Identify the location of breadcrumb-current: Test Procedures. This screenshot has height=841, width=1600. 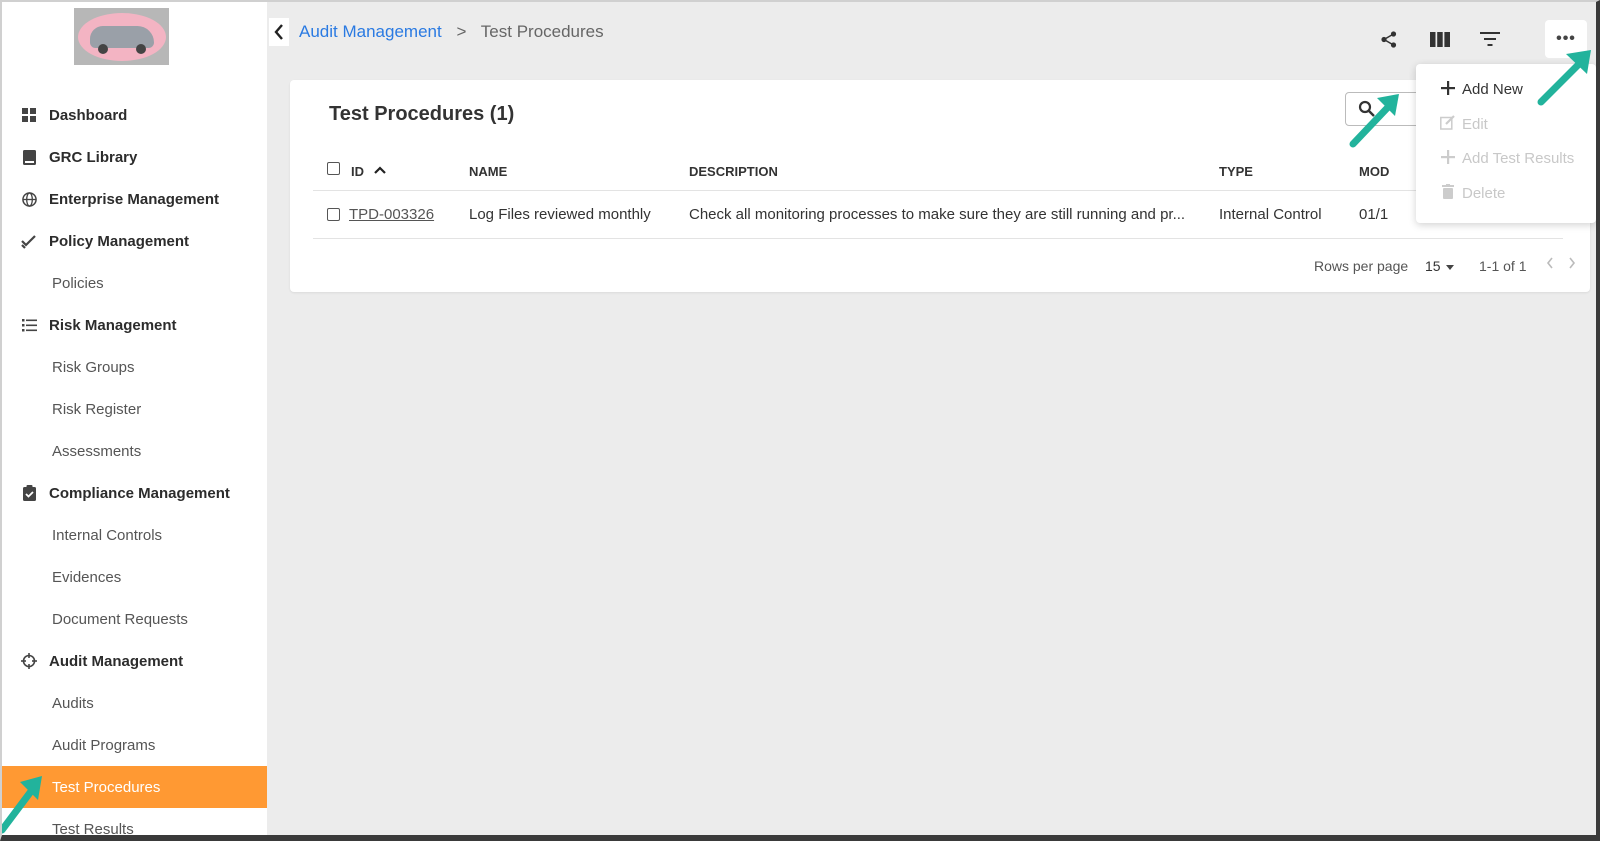
(542, 31).